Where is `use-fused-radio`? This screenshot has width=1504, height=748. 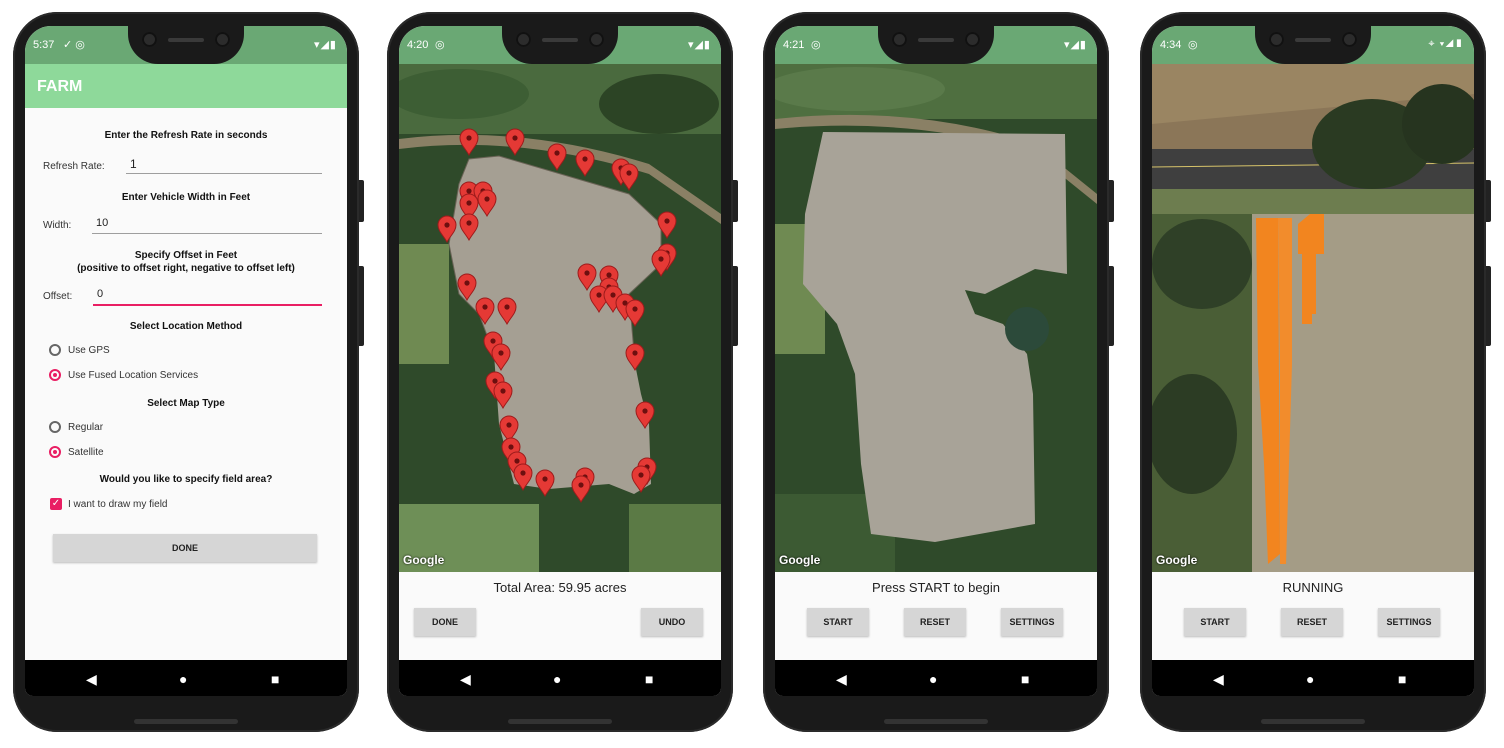 use-fused-radio is located at coordinates (55, 375).